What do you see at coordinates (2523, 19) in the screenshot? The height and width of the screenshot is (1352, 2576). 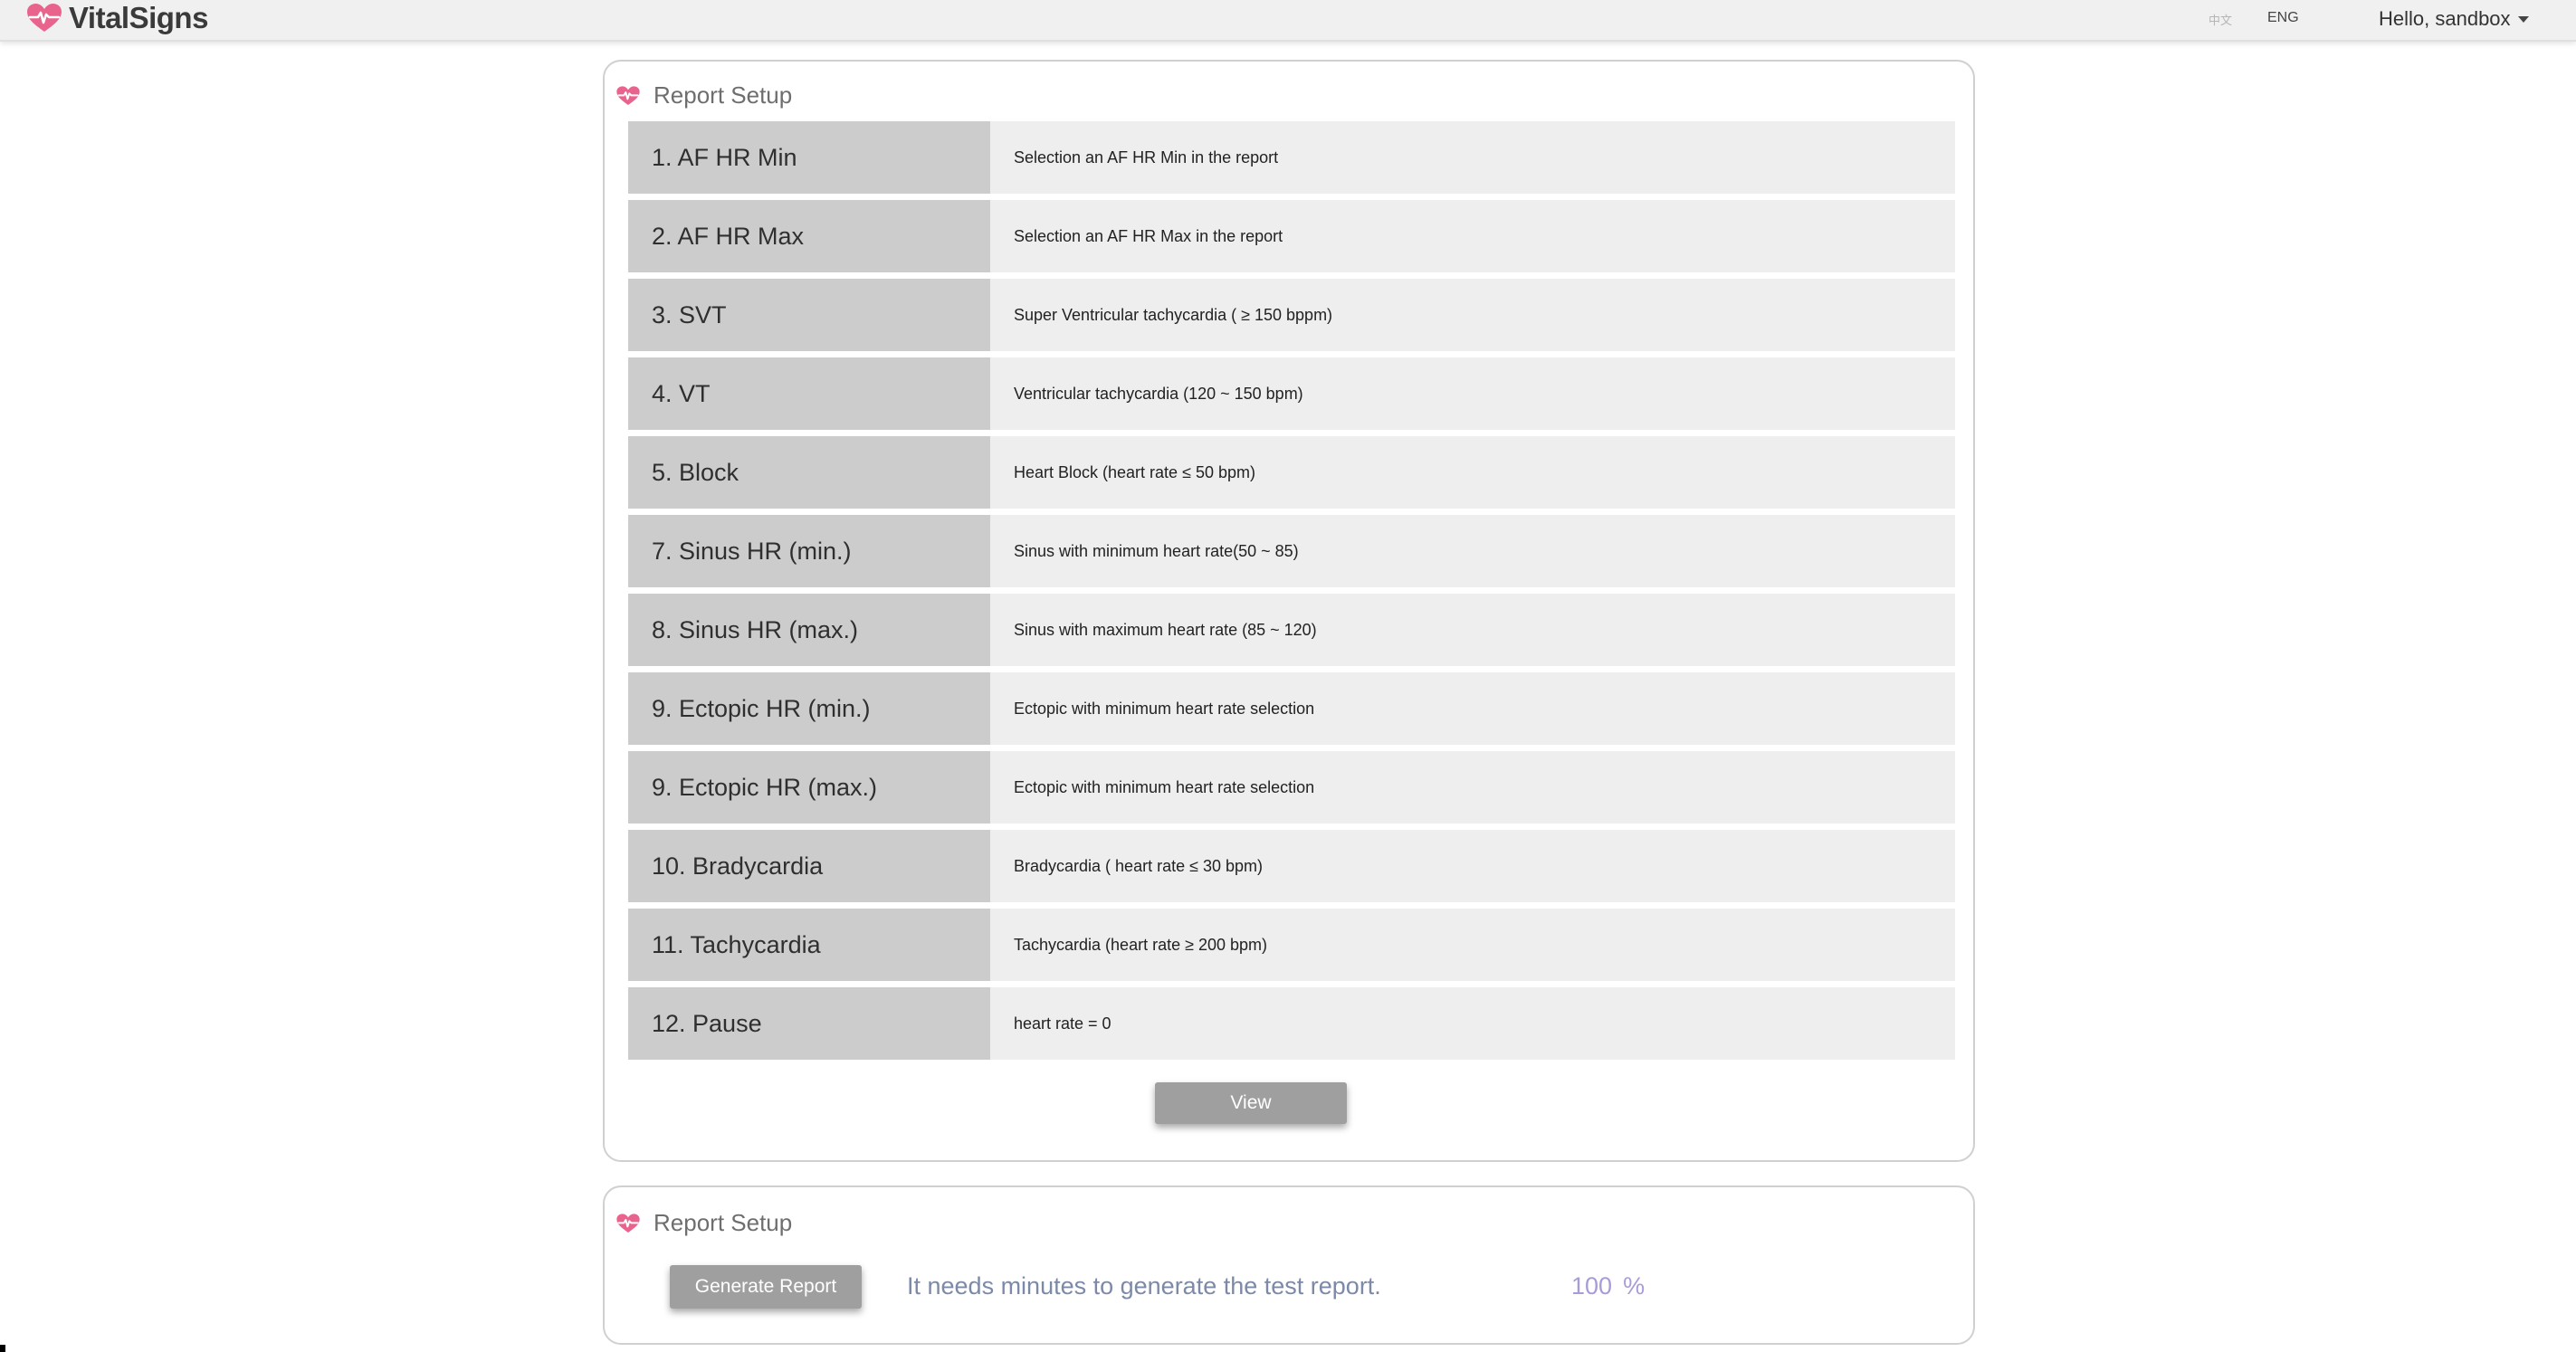 I see `caret-down-icon` at bounding box center [2523, 19].